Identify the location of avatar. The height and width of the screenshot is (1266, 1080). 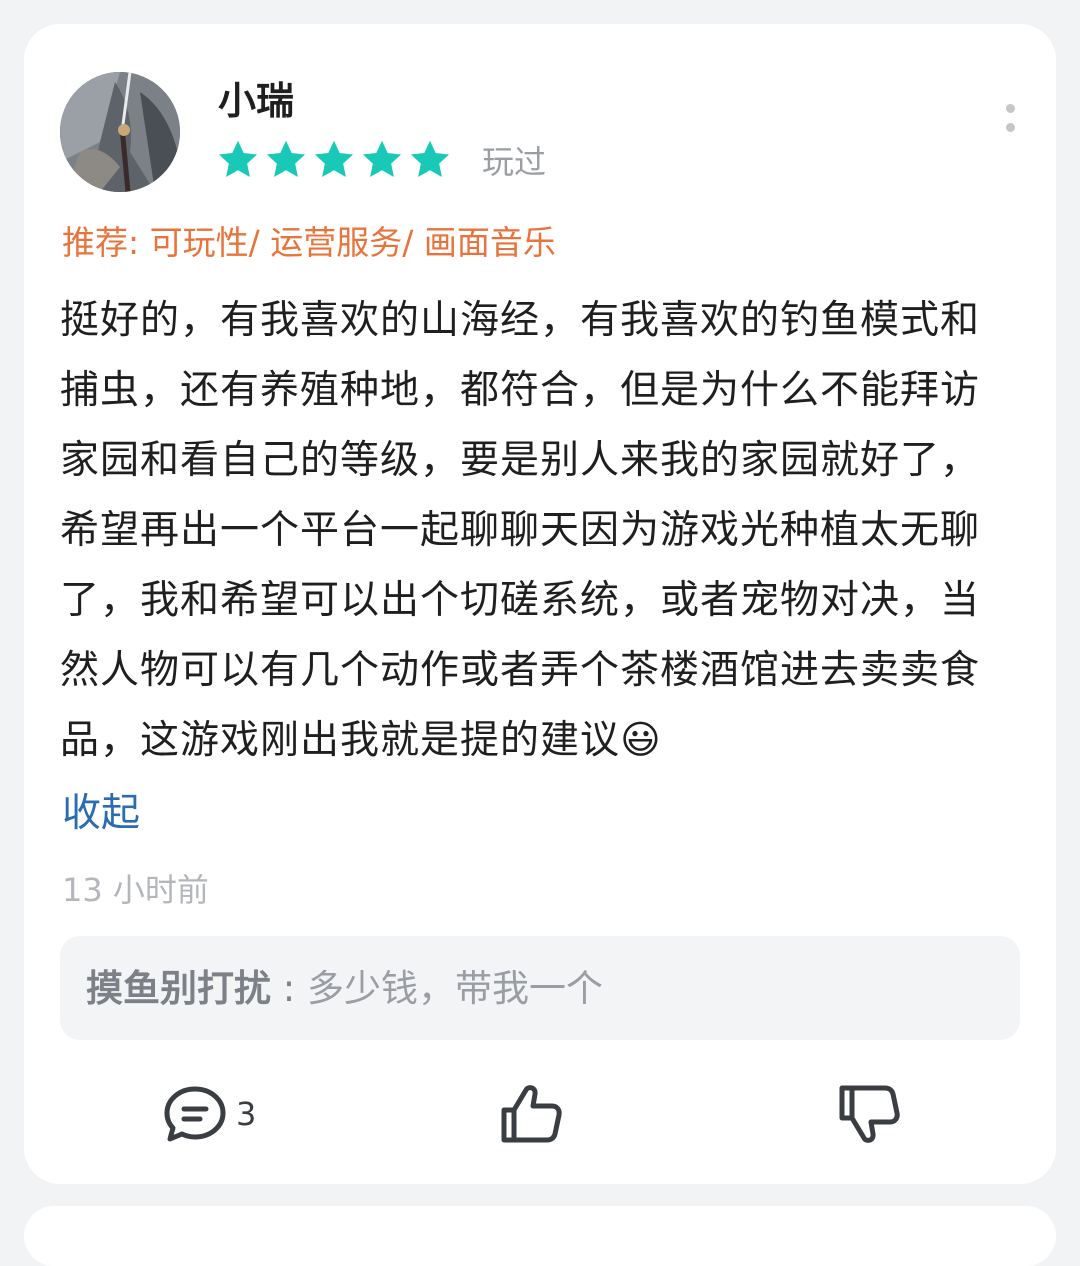
(120, 132).